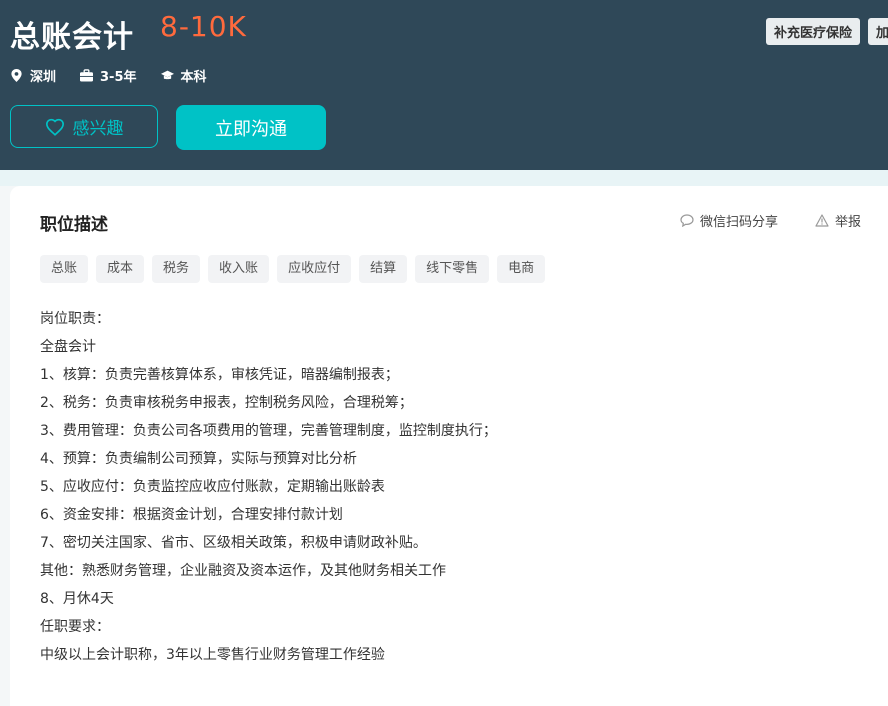  What do you see at coordinates (822, 220) in the screenshot?
I see `warning-triangle-icon` at bounding box center [822, 220].